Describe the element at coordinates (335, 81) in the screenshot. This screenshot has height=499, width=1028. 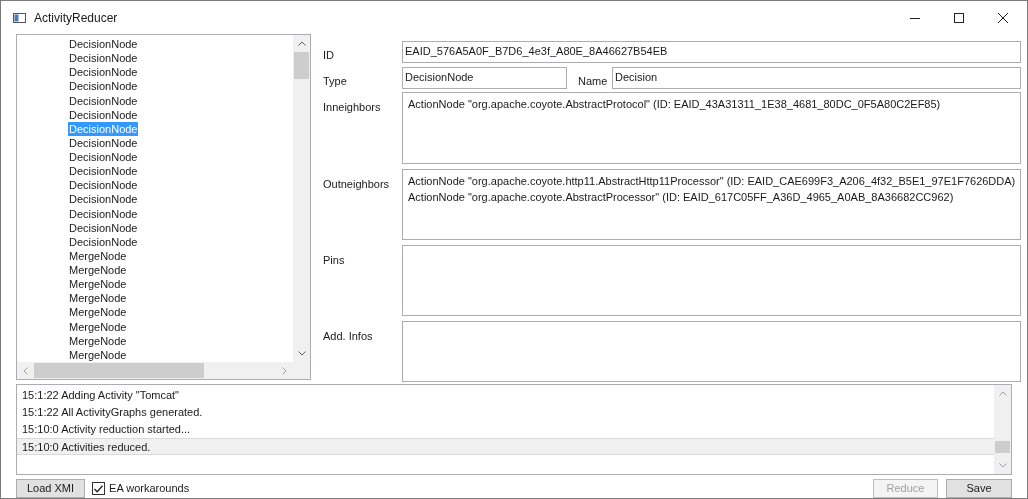
I see `field-label: Type` at that location.